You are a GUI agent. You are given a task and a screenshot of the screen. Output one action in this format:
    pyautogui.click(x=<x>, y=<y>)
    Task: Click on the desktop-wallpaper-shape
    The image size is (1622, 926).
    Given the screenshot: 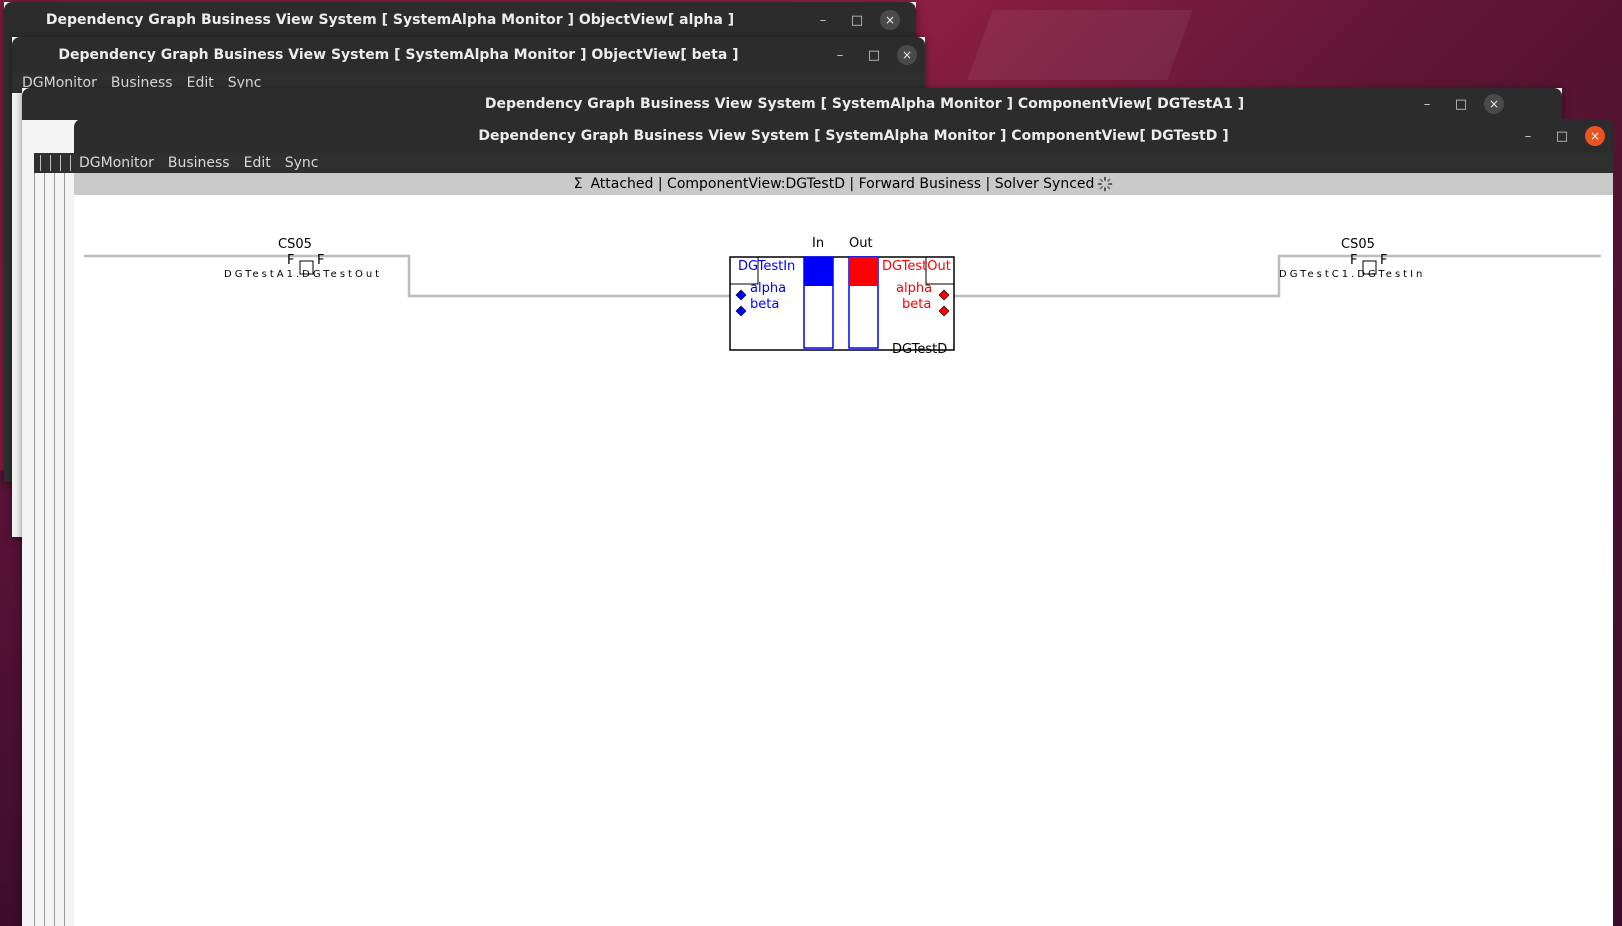 What is the action you would take?
    pyautogui.click(x=1080, y=45)
    